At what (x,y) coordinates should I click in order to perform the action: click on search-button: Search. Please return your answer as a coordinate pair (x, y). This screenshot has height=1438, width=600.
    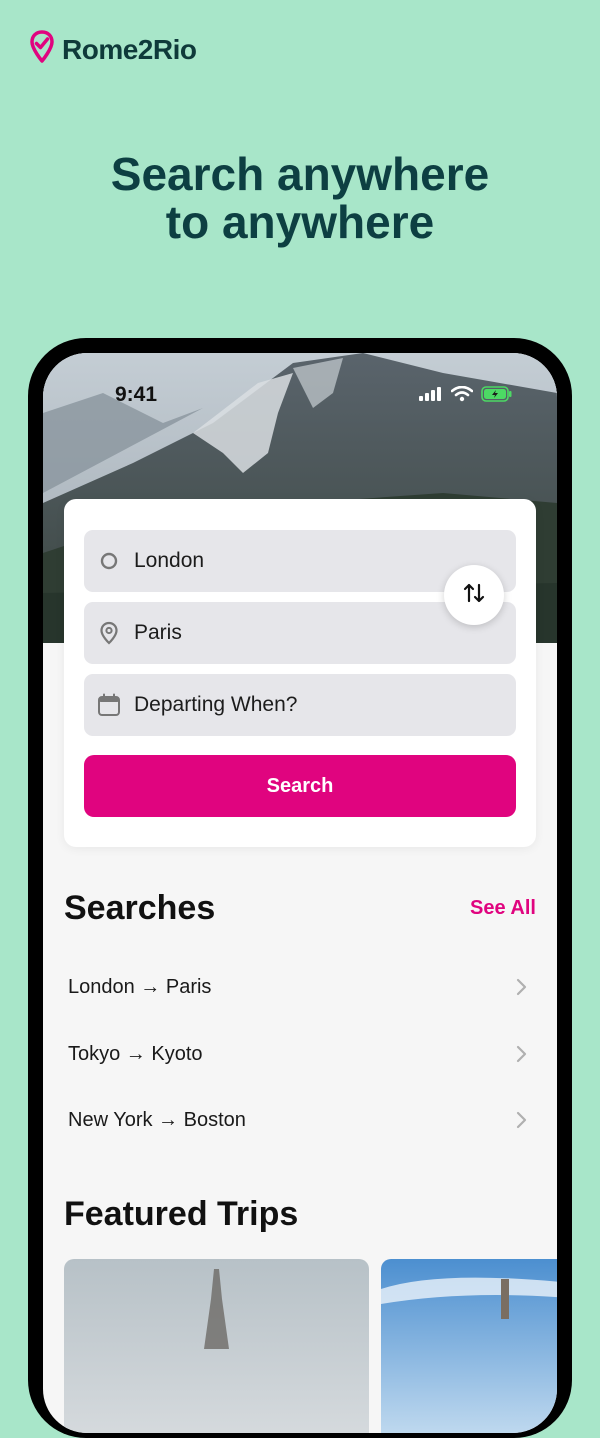
    Looking at the image, I should click on (300, 786).